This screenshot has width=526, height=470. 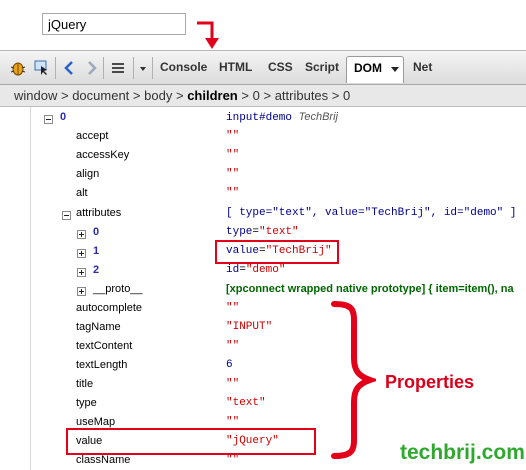 I want to click on inspect-icon, so click(x=42, y=68).